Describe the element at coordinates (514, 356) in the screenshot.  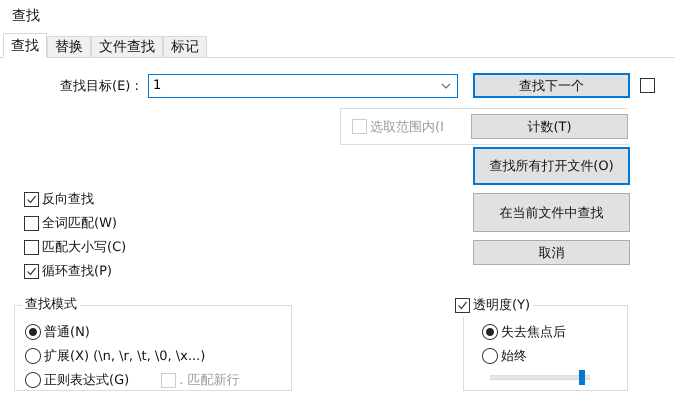
I see `radio-label: 始终` at that location.